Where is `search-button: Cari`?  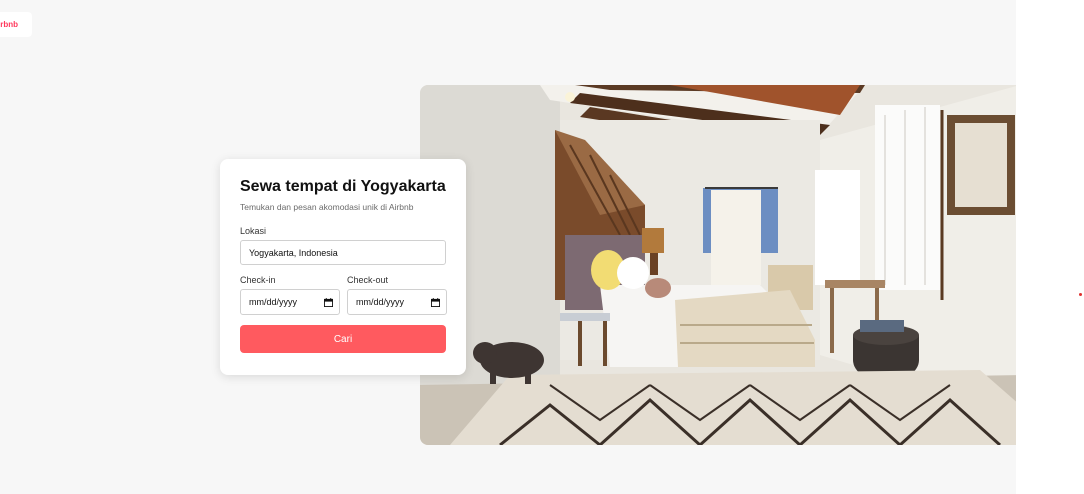 search-button: Cari is located at coordinates (343, 339).